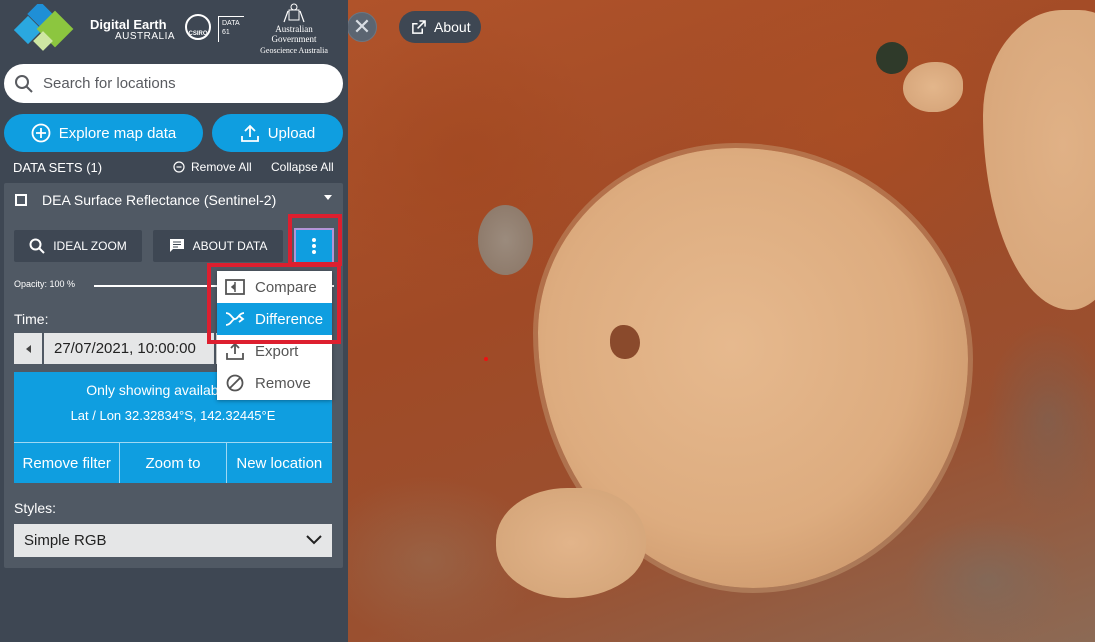 The image size is (1095, 642). I want to click on minus-circle-icon, so click(179, 167).